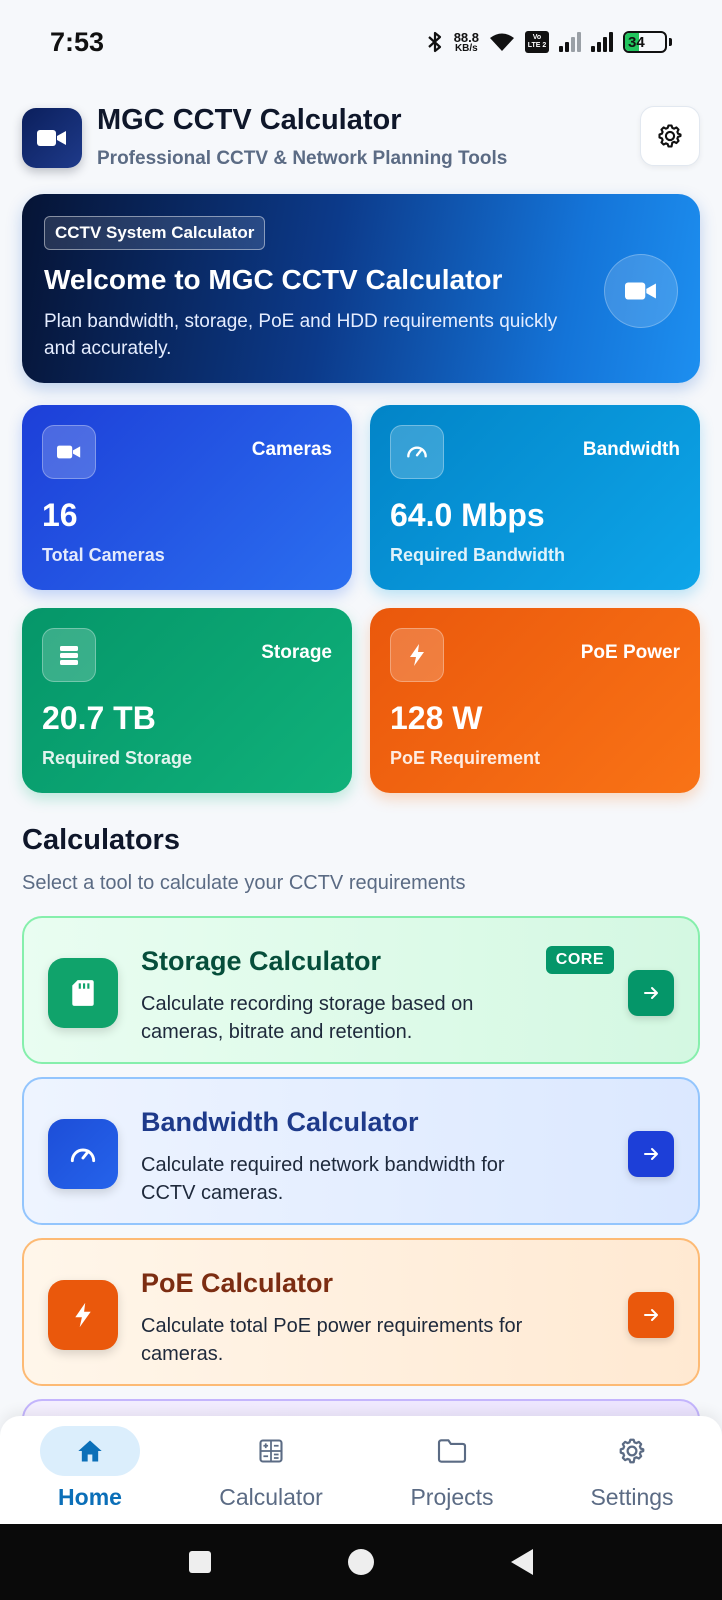  I want to click on sd-card-icon-box, so click(83, 993).